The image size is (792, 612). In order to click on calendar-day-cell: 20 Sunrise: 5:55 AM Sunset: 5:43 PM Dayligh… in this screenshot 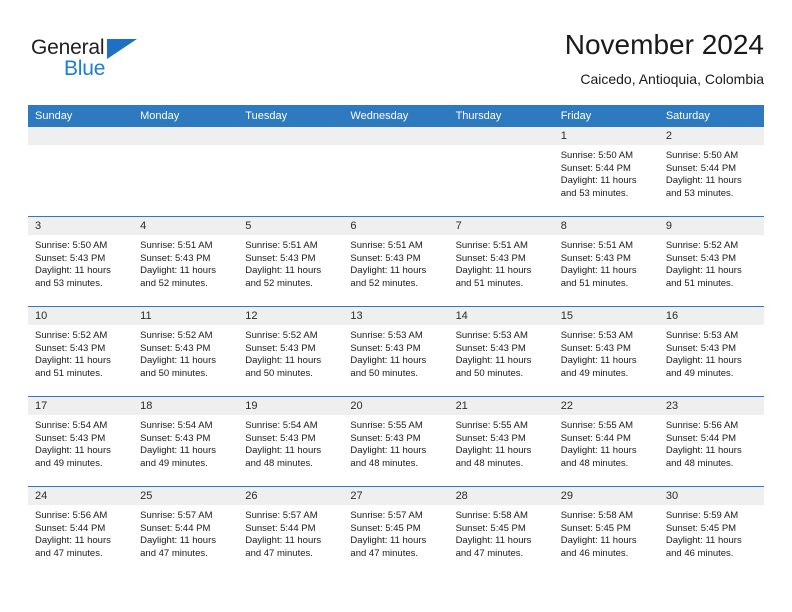, I will do `click(396, 441)`.